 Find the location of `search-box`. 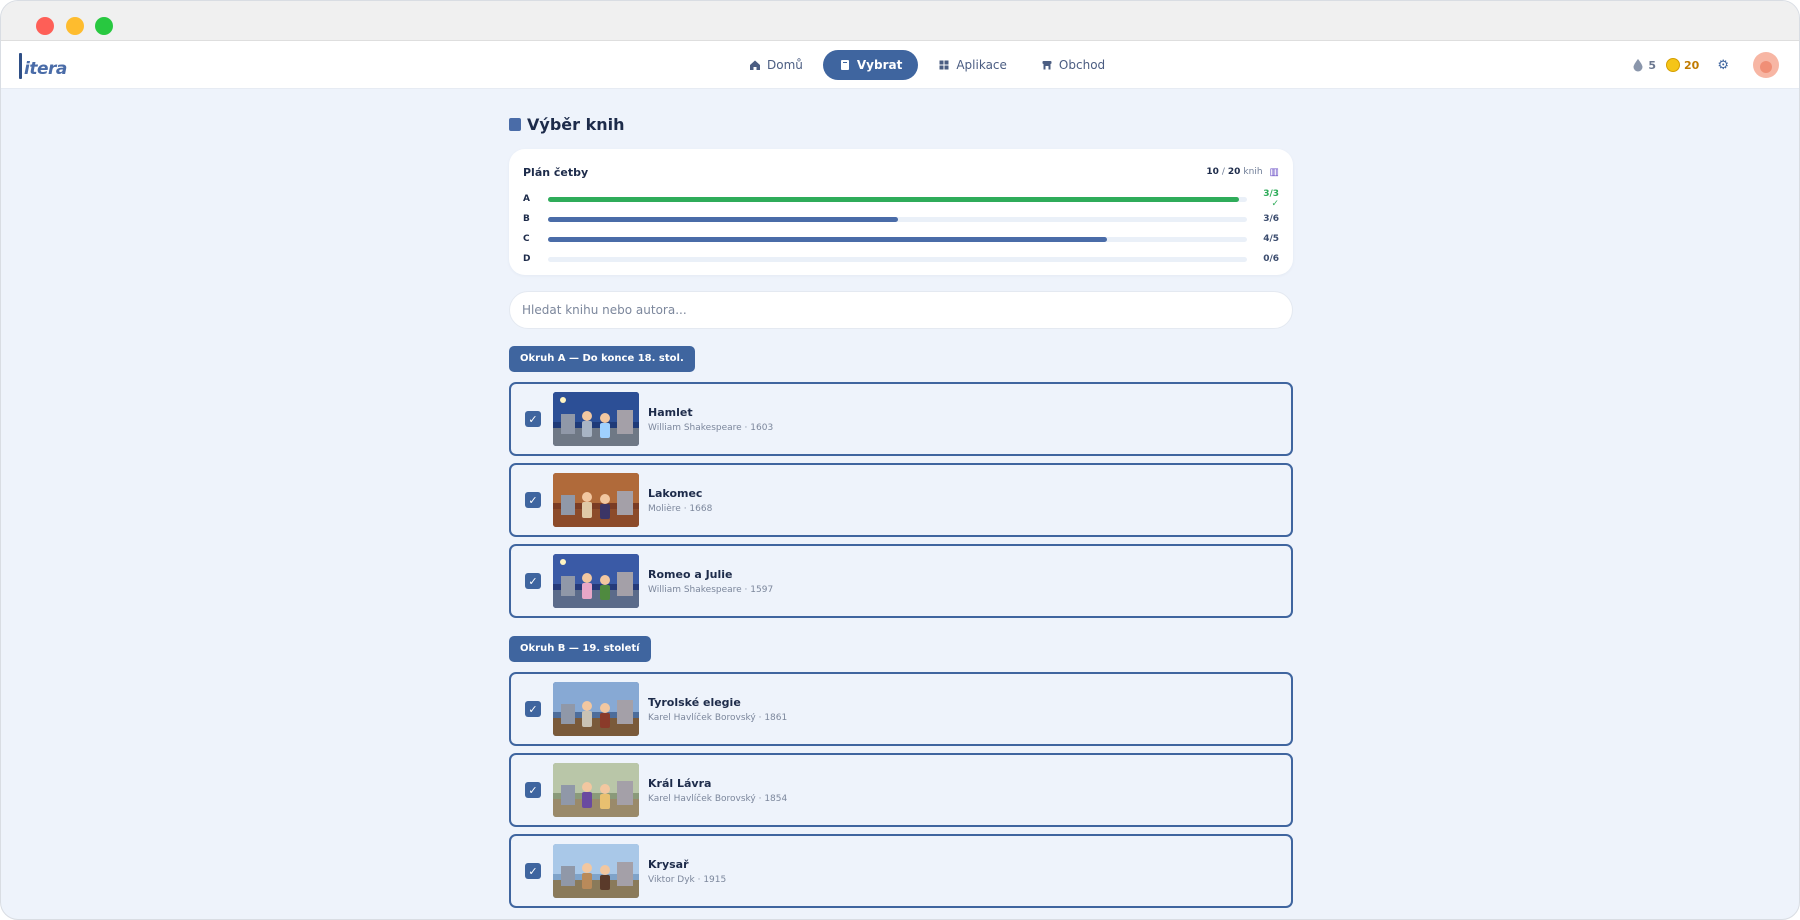

search-box is located at coordinates (901, 310).